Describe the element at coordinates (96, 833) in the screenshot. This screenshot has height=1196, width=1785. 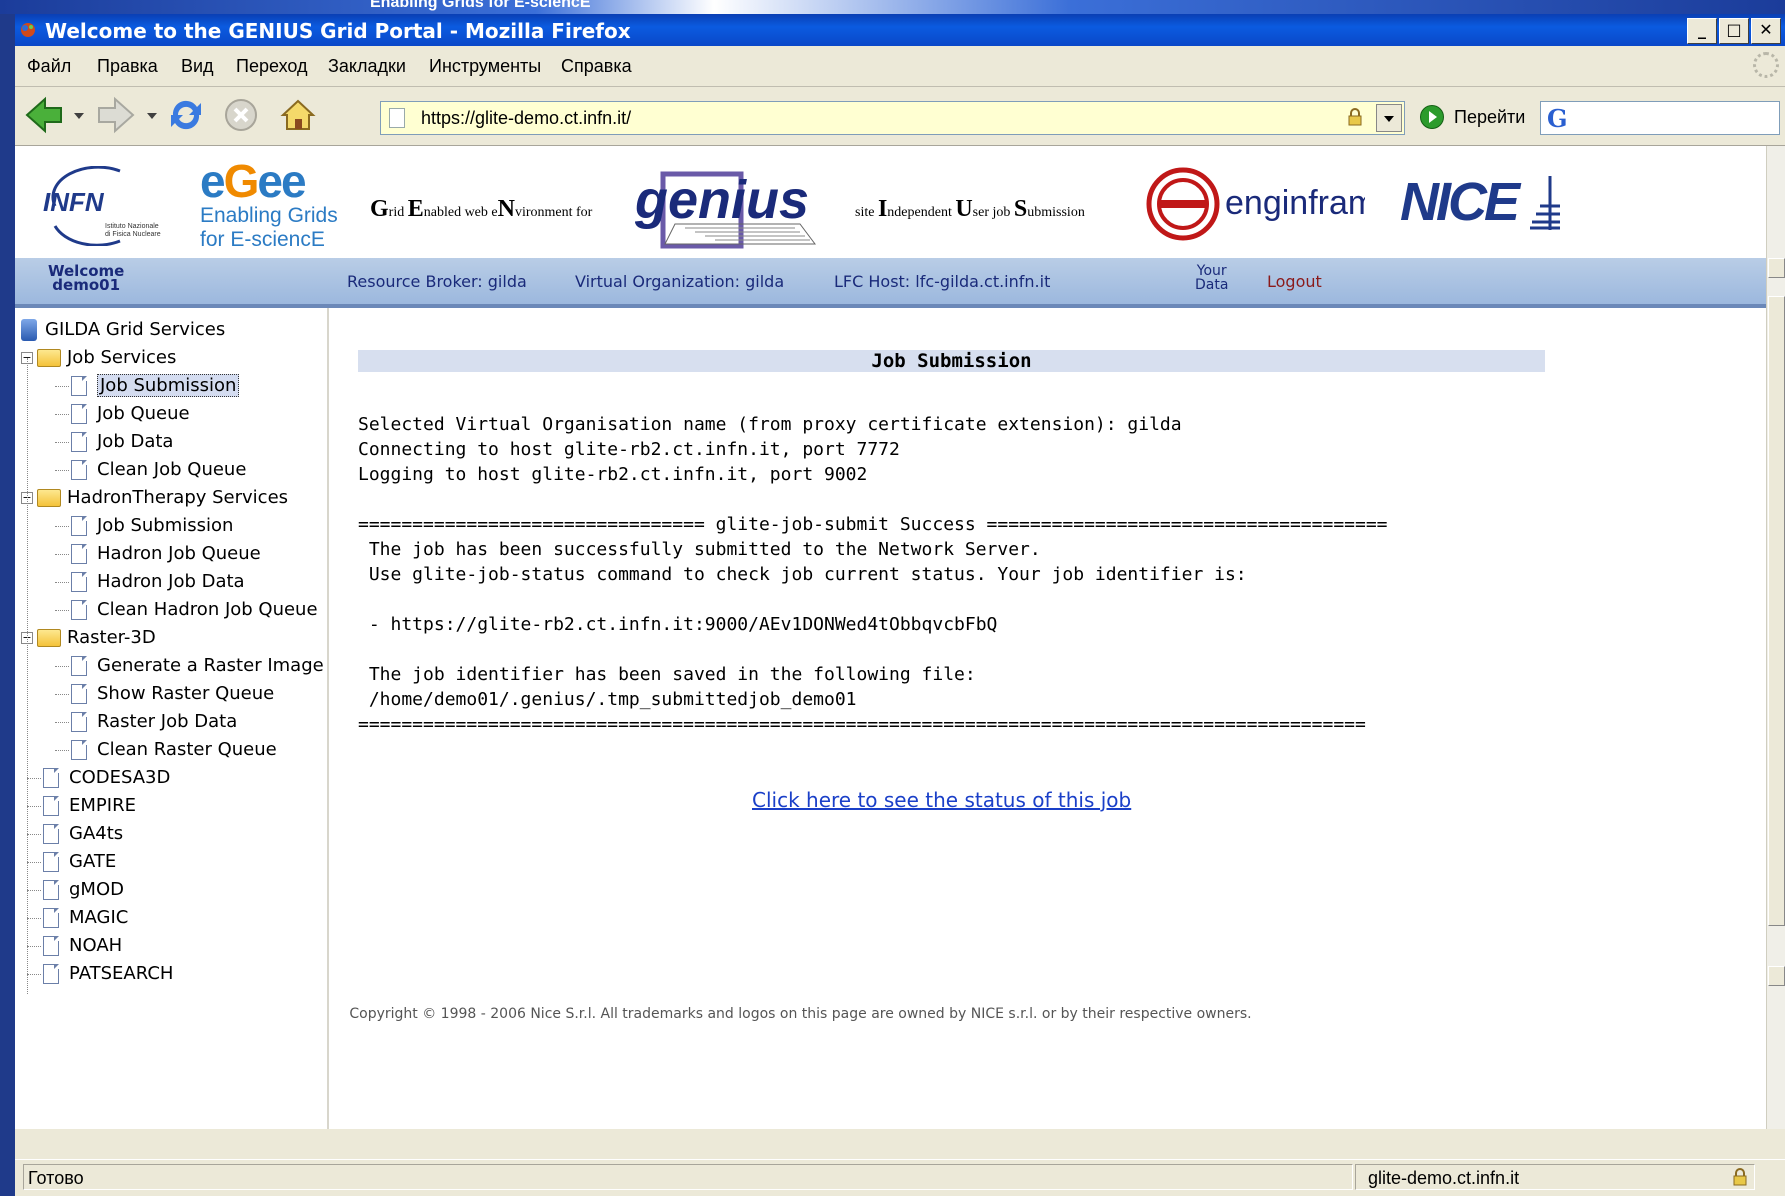
I see `tree-item-label: GA4ts` at that location.